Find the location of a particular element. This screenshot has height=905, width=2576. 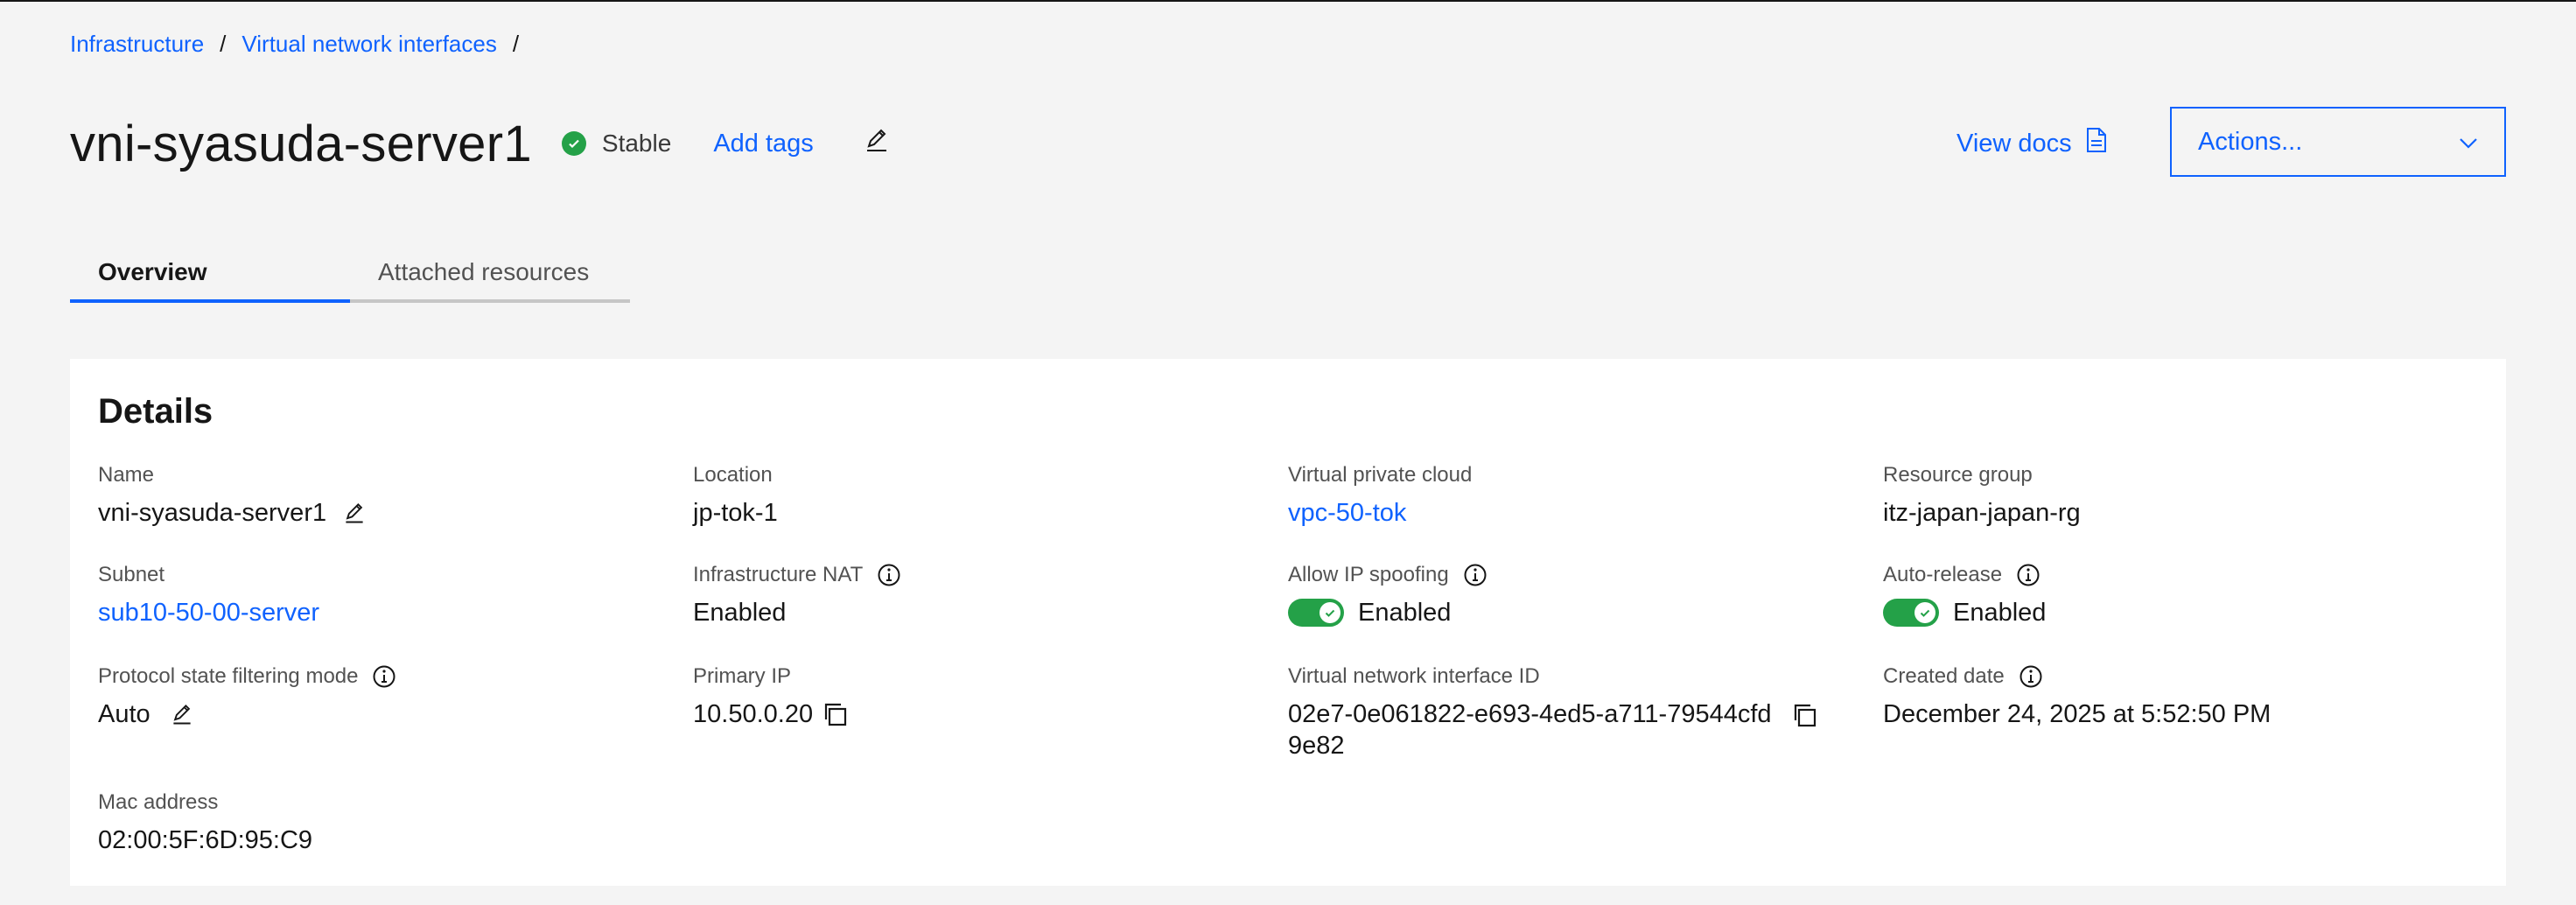

field-name: Name vni-syasuda-server1 is located at coordinates (232, 496).